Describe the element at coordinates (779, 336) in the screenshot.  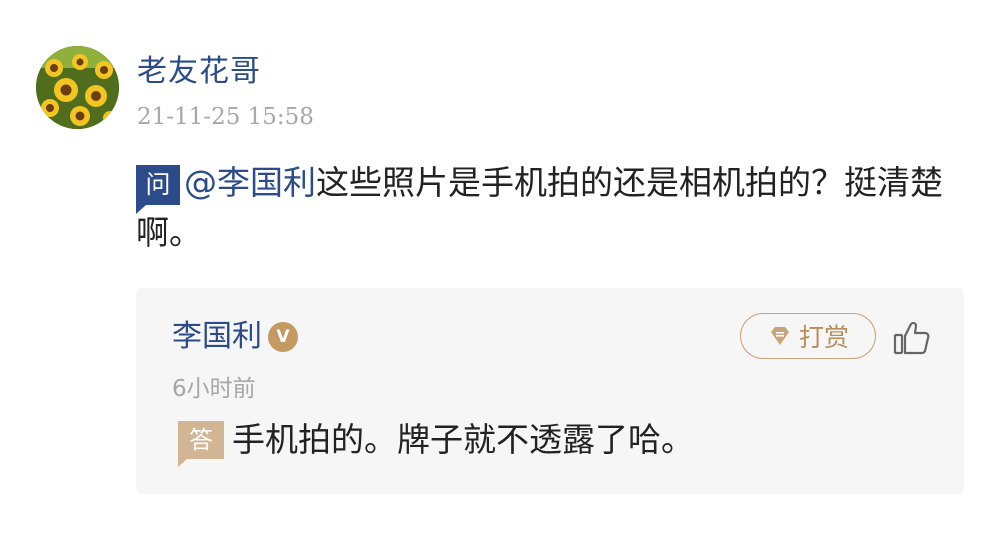
I see `diamond-coin-icon` at that location.